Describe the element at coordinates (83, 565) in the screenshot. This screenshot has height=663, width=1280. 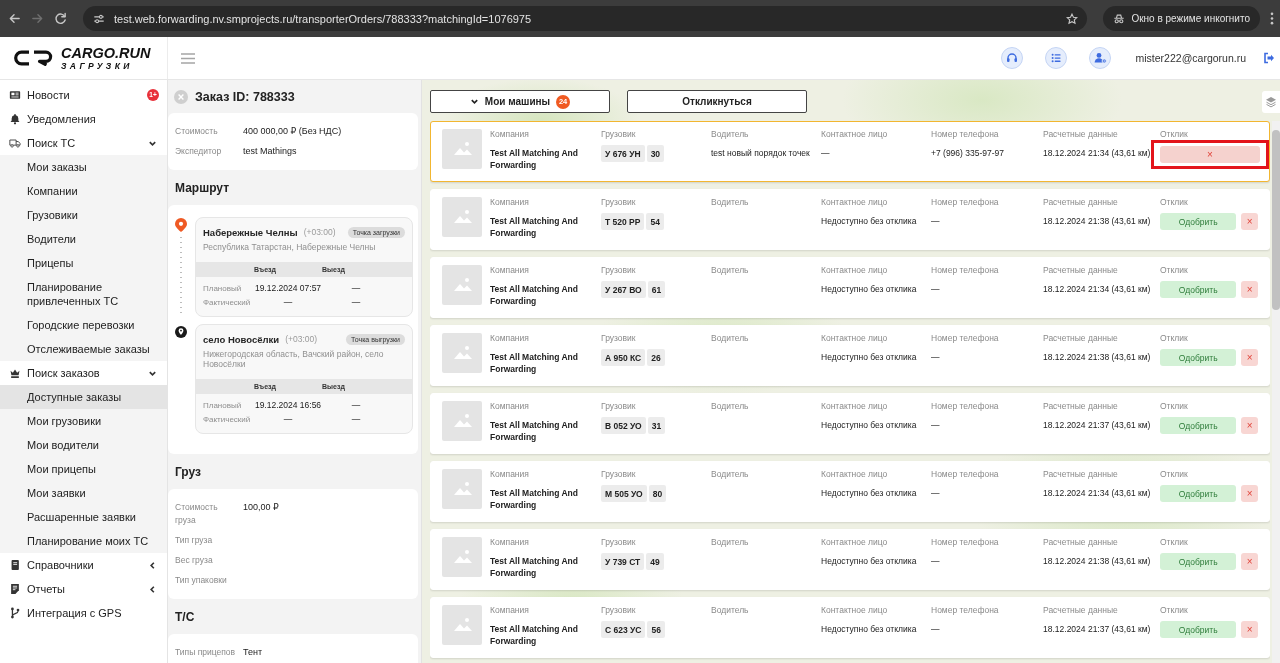
I see `sidebar-item: Справочники` at that location.